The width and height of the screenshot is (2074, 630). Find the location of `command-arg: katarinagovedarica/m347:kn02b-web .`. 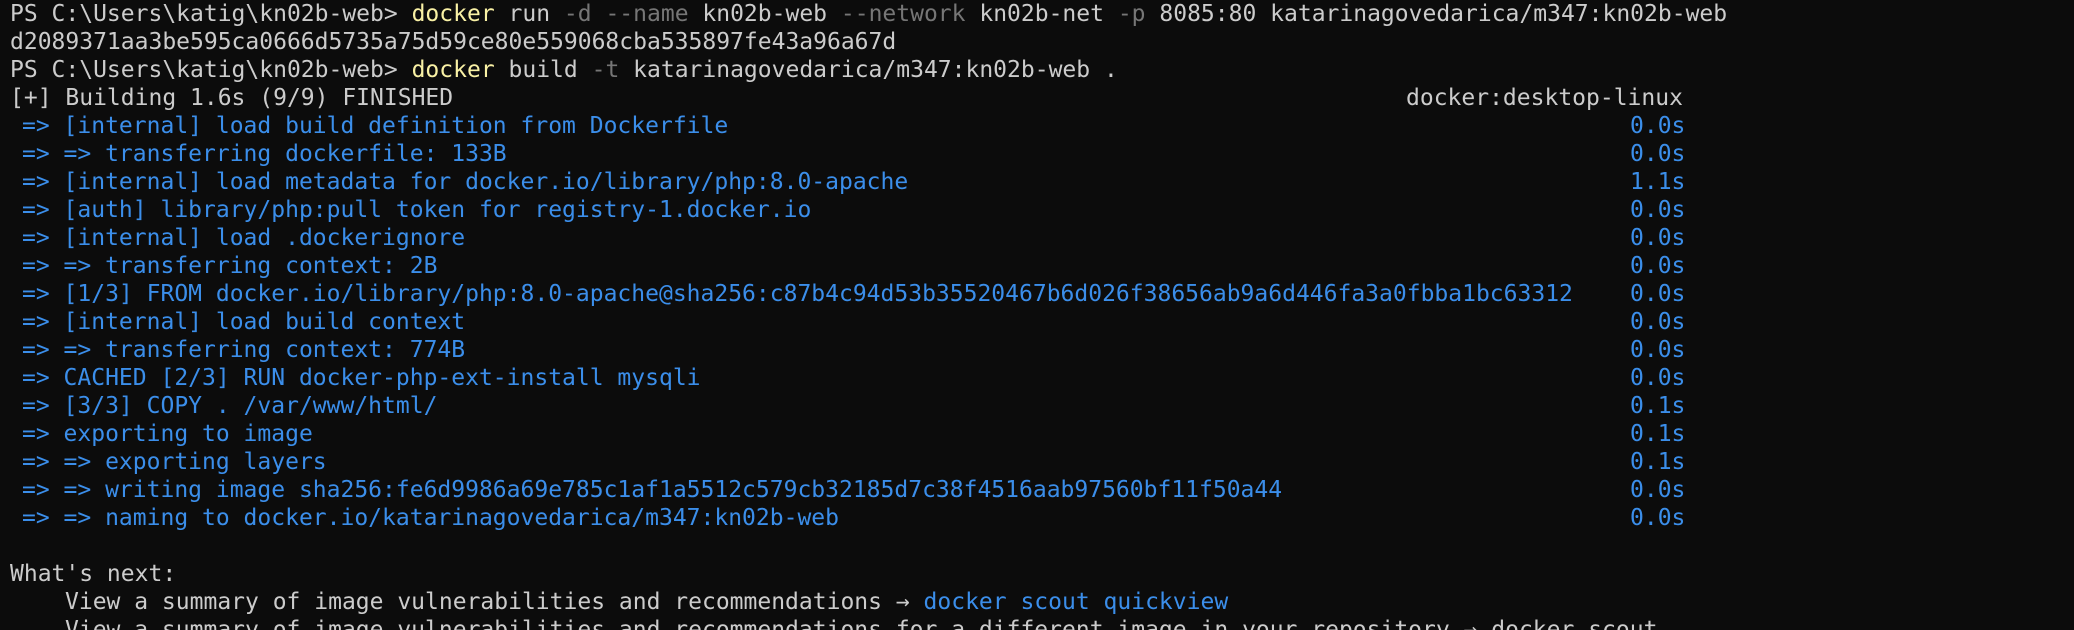

command-arg: katarinagovedarica/m347:kn02b-web . is located at coordinates (868, 70).